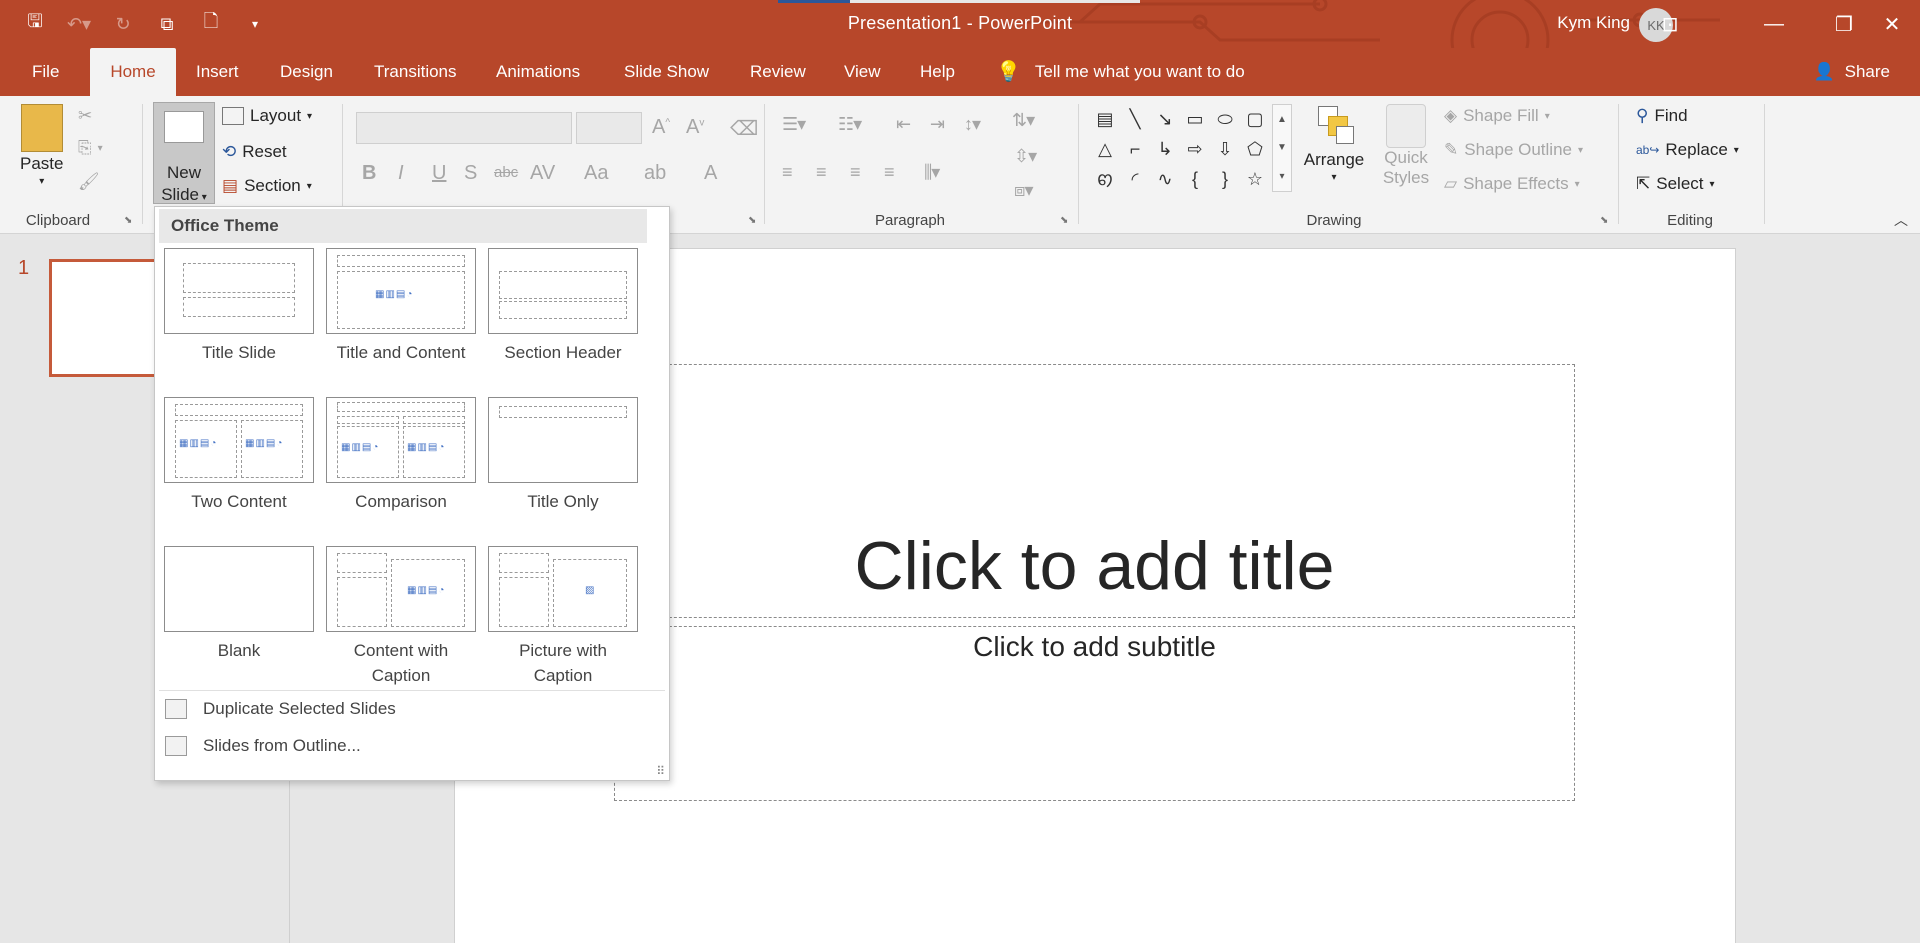 The width and height of the screenshot is (1920, 943). I want to click on line-spacing-icon: ↕▾, so click(972, 124).